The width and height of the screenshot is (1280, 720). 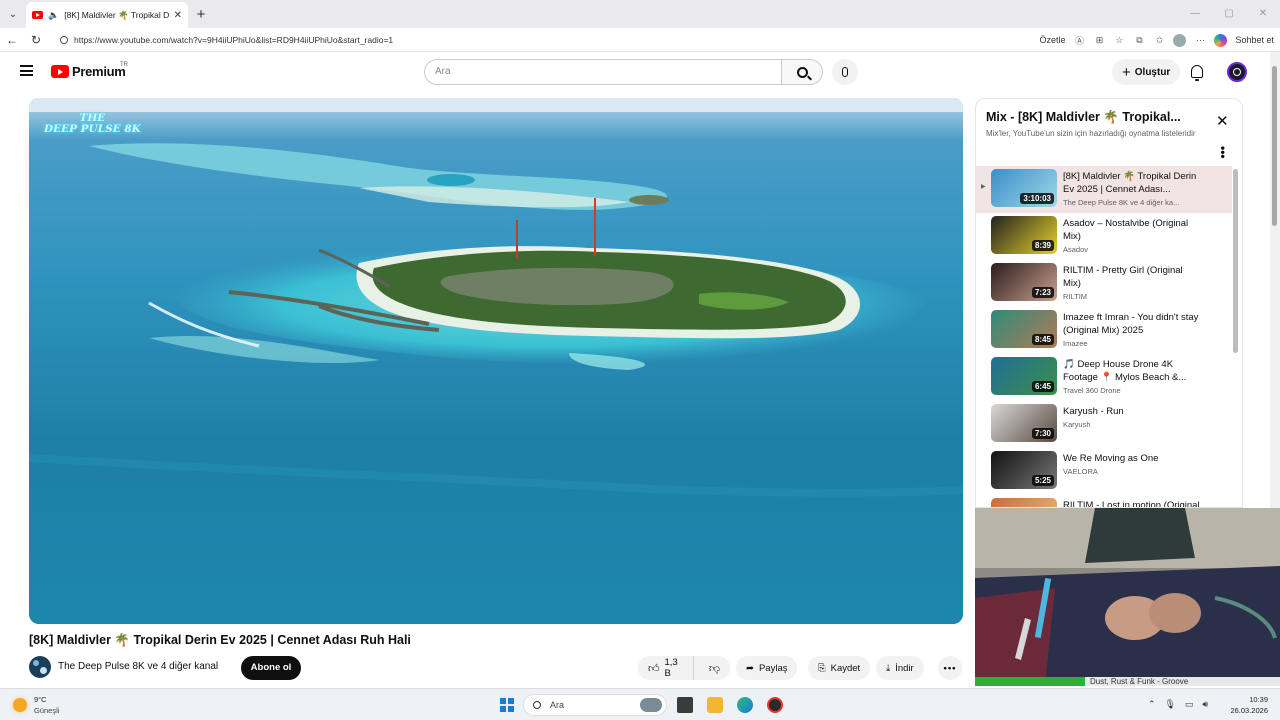 I want to click on taskbar-search: Ara, so click(x=595, y=705).